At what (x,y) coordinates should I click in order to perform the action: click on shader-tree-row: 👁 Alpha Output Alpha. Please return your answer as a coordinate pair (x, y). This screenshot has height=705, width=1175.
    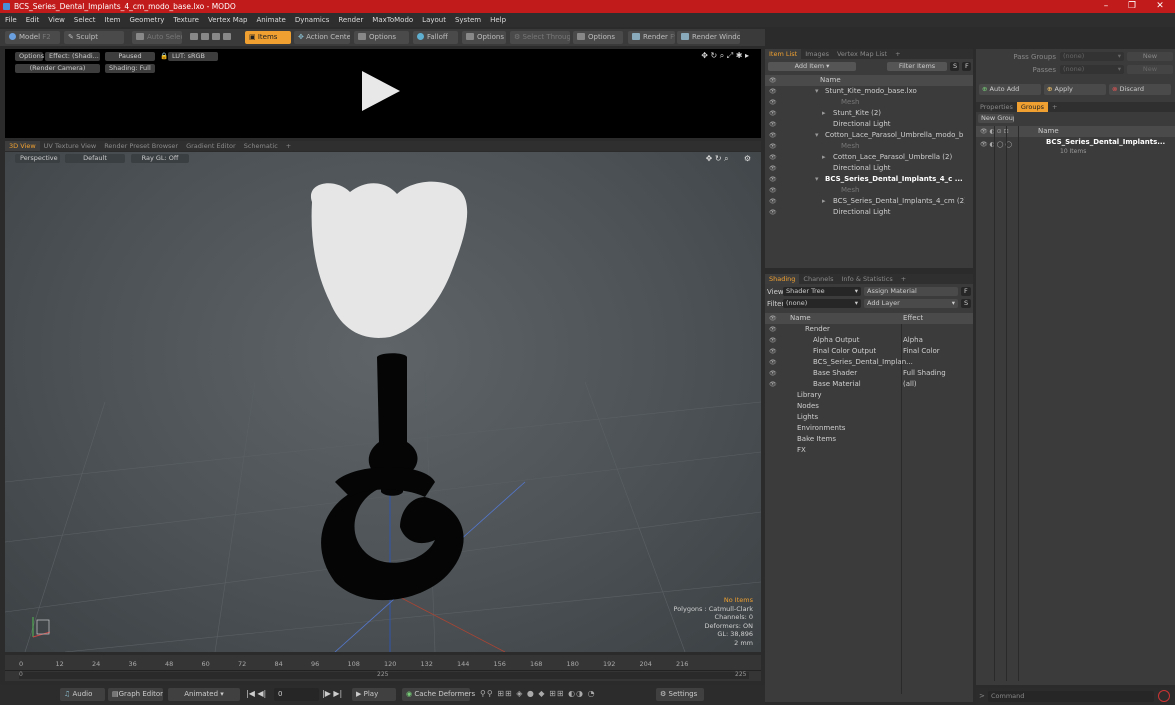
    Looking at the image, I should click on (865, 340).